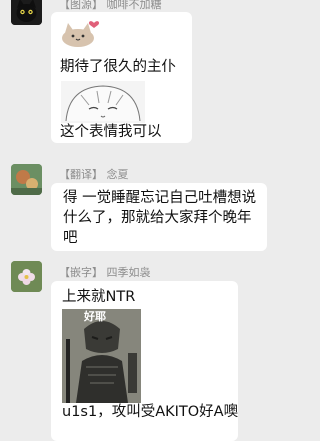 The image size is (320, 441). I want to click on cat-avatar-icon, so click(26, 12).